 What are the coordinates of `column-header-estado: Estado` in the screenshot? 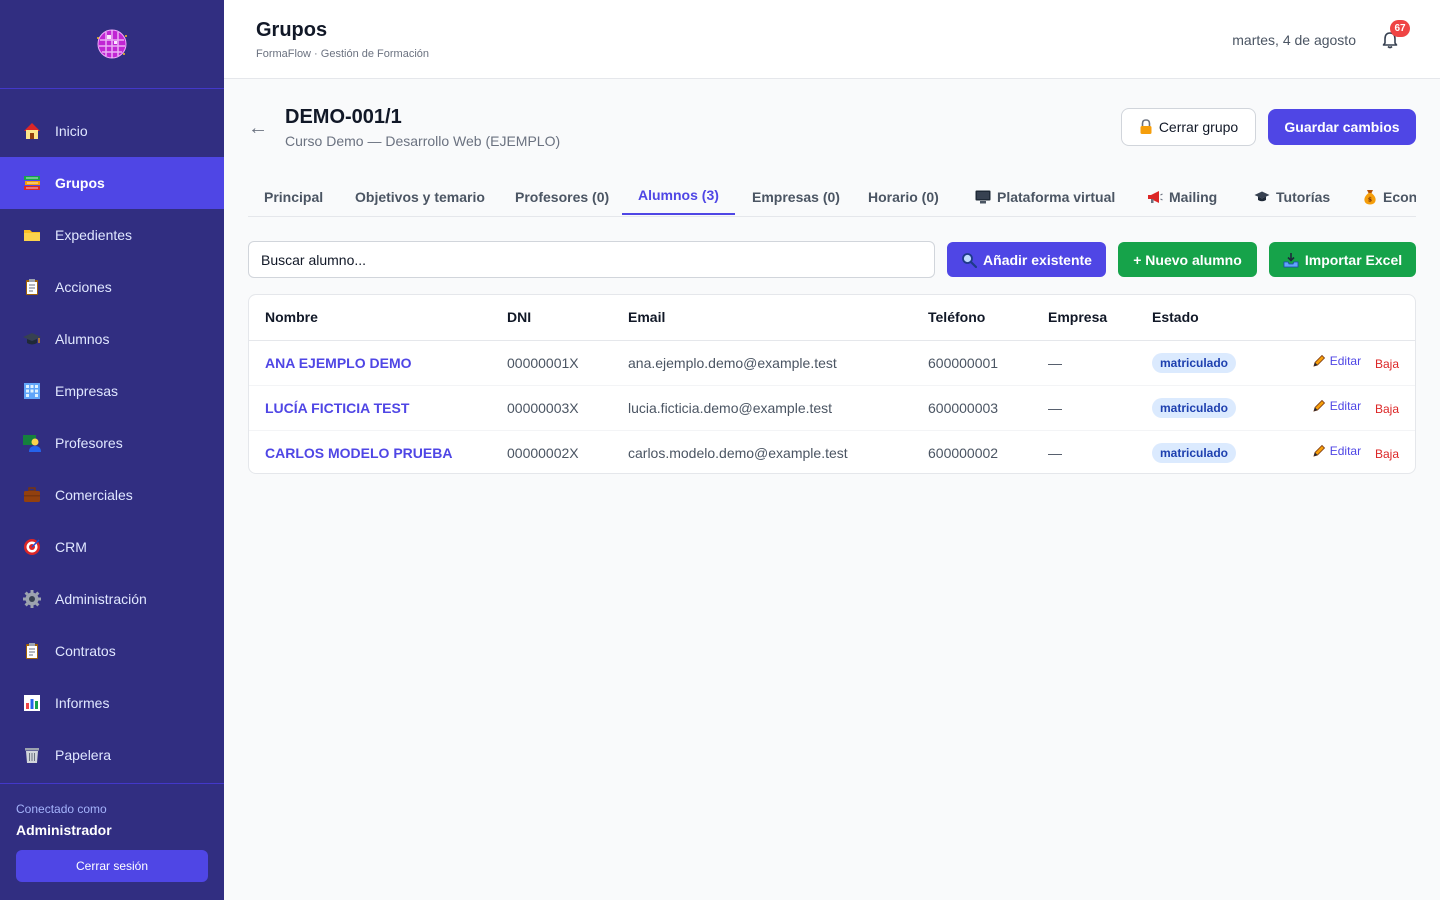 It's located at (1222, 318).